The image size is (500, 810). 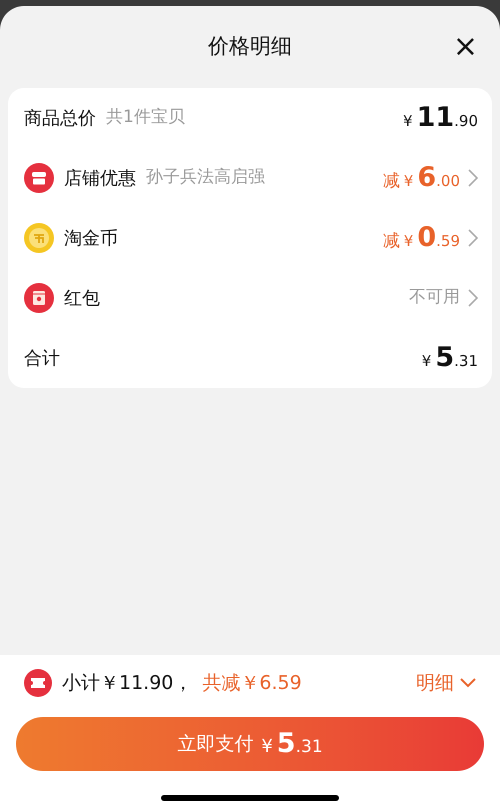 What do you see at coordinates (432, 177) in the screenshot?
I see `discount-amount: ¥6.00` at bounding box center [432, 177].